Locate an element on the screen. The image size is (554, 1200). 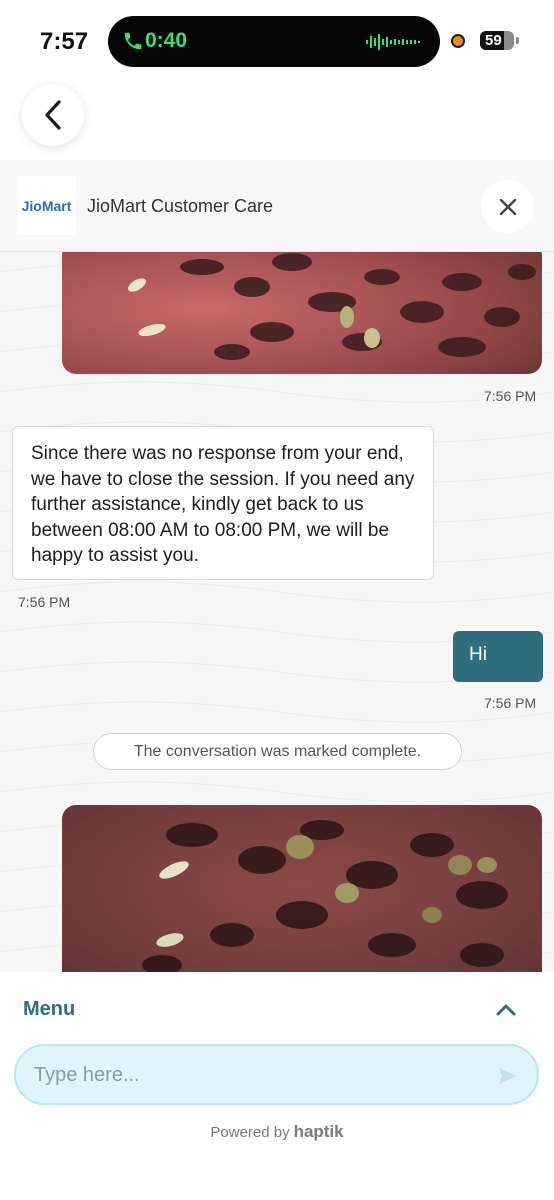
phone-icon is located at coordinates (133, 41).